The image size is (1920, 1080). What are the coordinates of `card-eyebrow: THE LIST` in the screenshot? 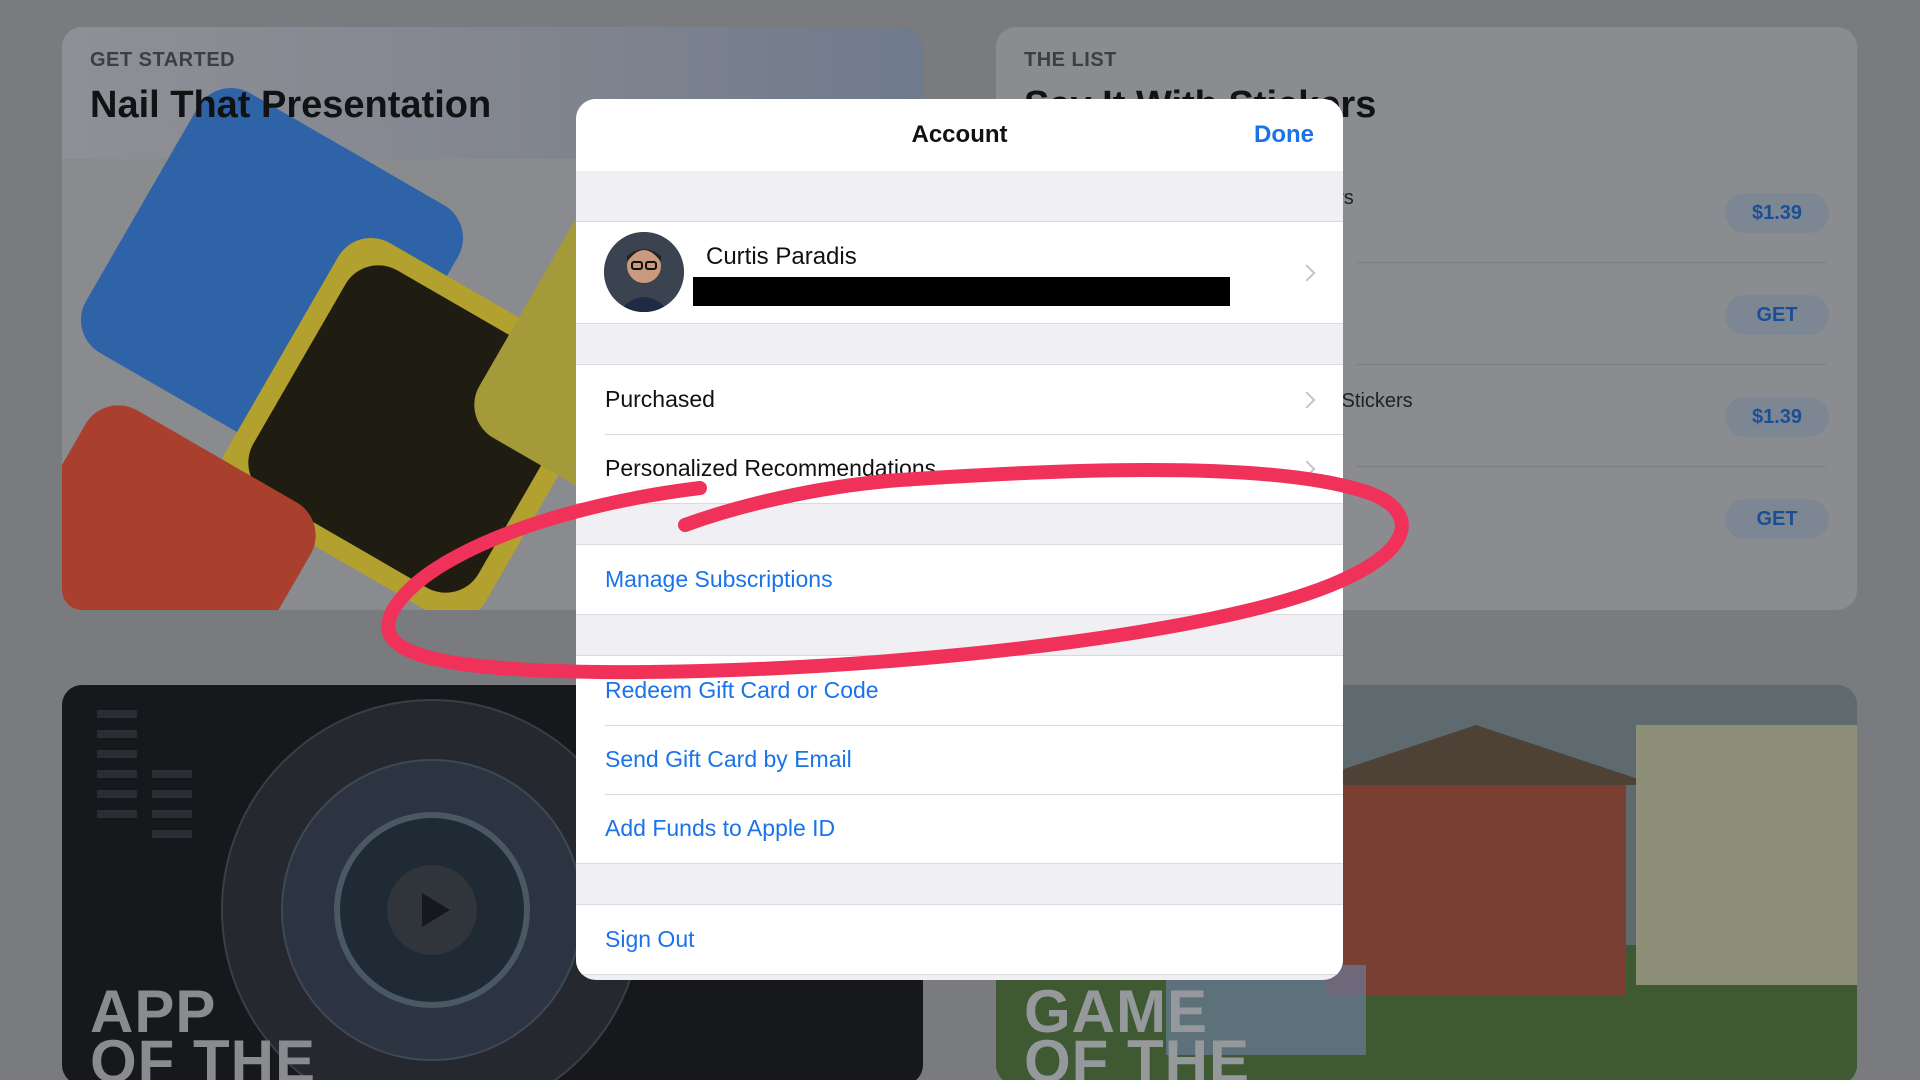 It's located at (1070, 60).